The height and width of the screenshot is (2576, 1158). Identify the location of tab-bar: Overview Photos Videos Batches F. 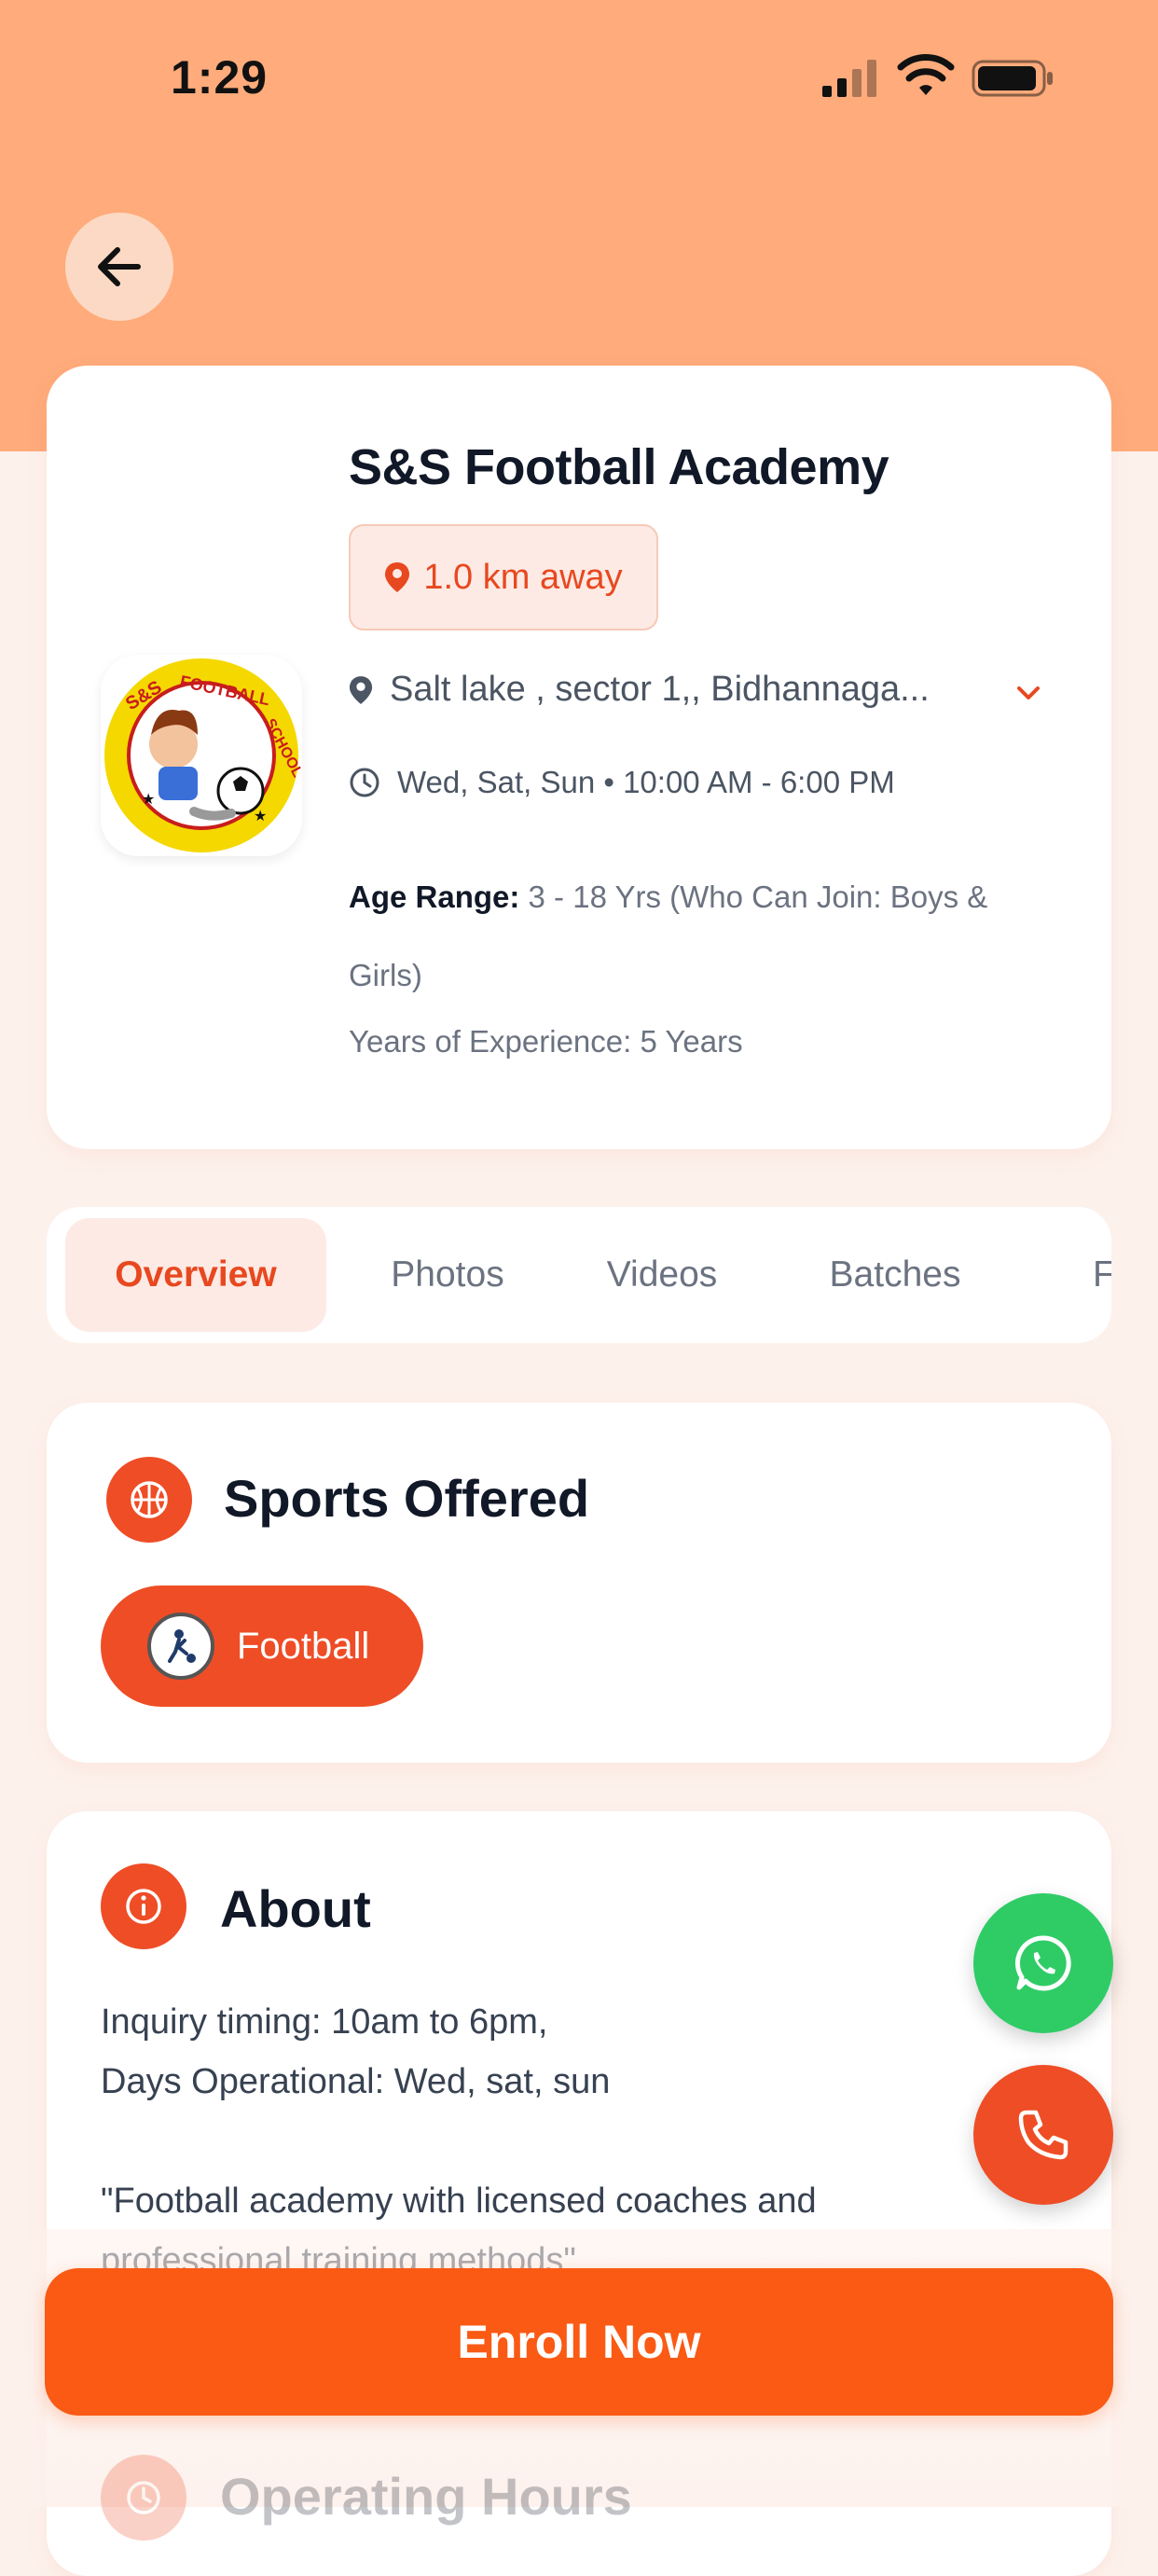
(579, 1275).